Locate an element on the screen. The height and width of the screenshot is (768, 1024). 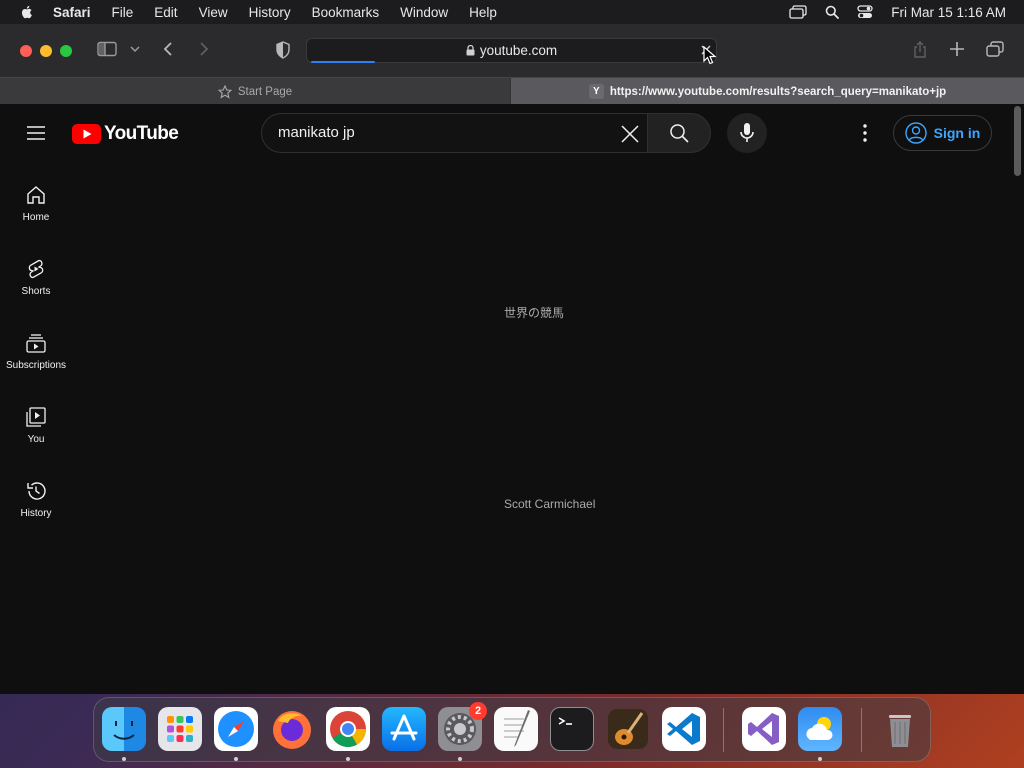
microphone-icon is located at coordinates (747, 132).